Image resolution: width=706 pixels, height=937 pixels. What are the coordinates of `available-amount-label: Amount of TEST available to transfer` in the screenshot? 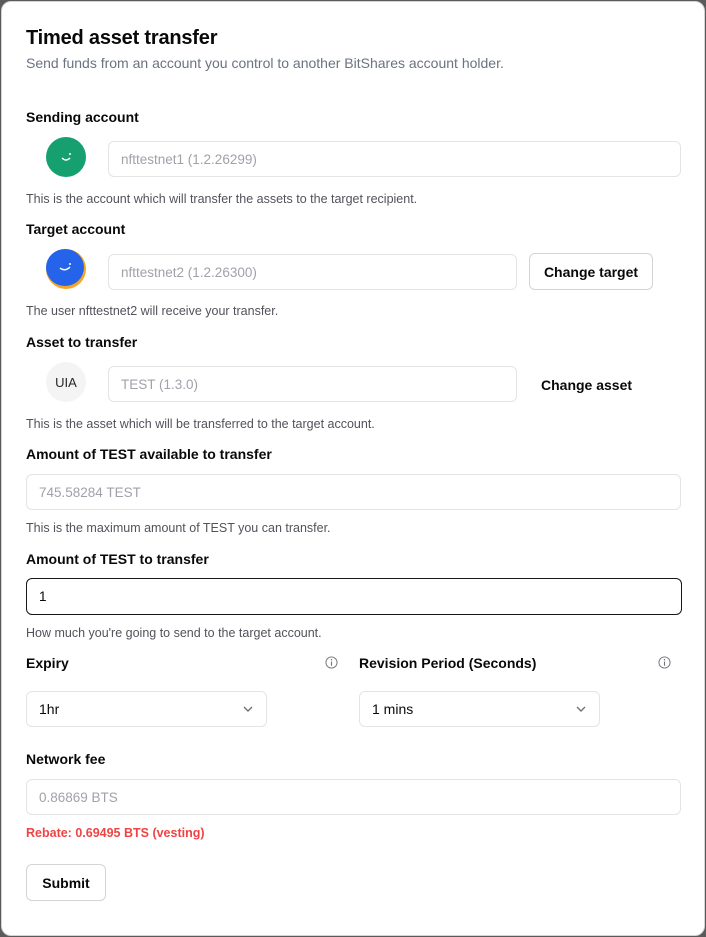 It's located at (149, 454).